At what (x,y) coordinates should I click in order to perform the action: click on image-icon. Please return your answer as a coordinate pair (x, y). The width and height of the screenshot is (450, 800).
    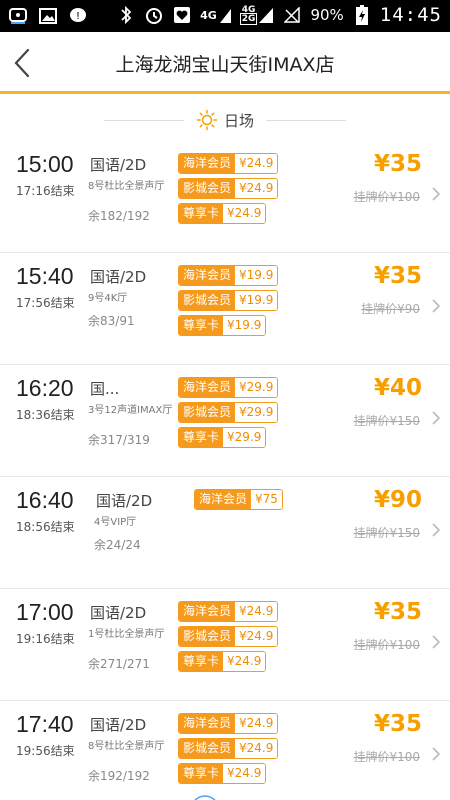
    Looking at the image, I should click on (48, 16).